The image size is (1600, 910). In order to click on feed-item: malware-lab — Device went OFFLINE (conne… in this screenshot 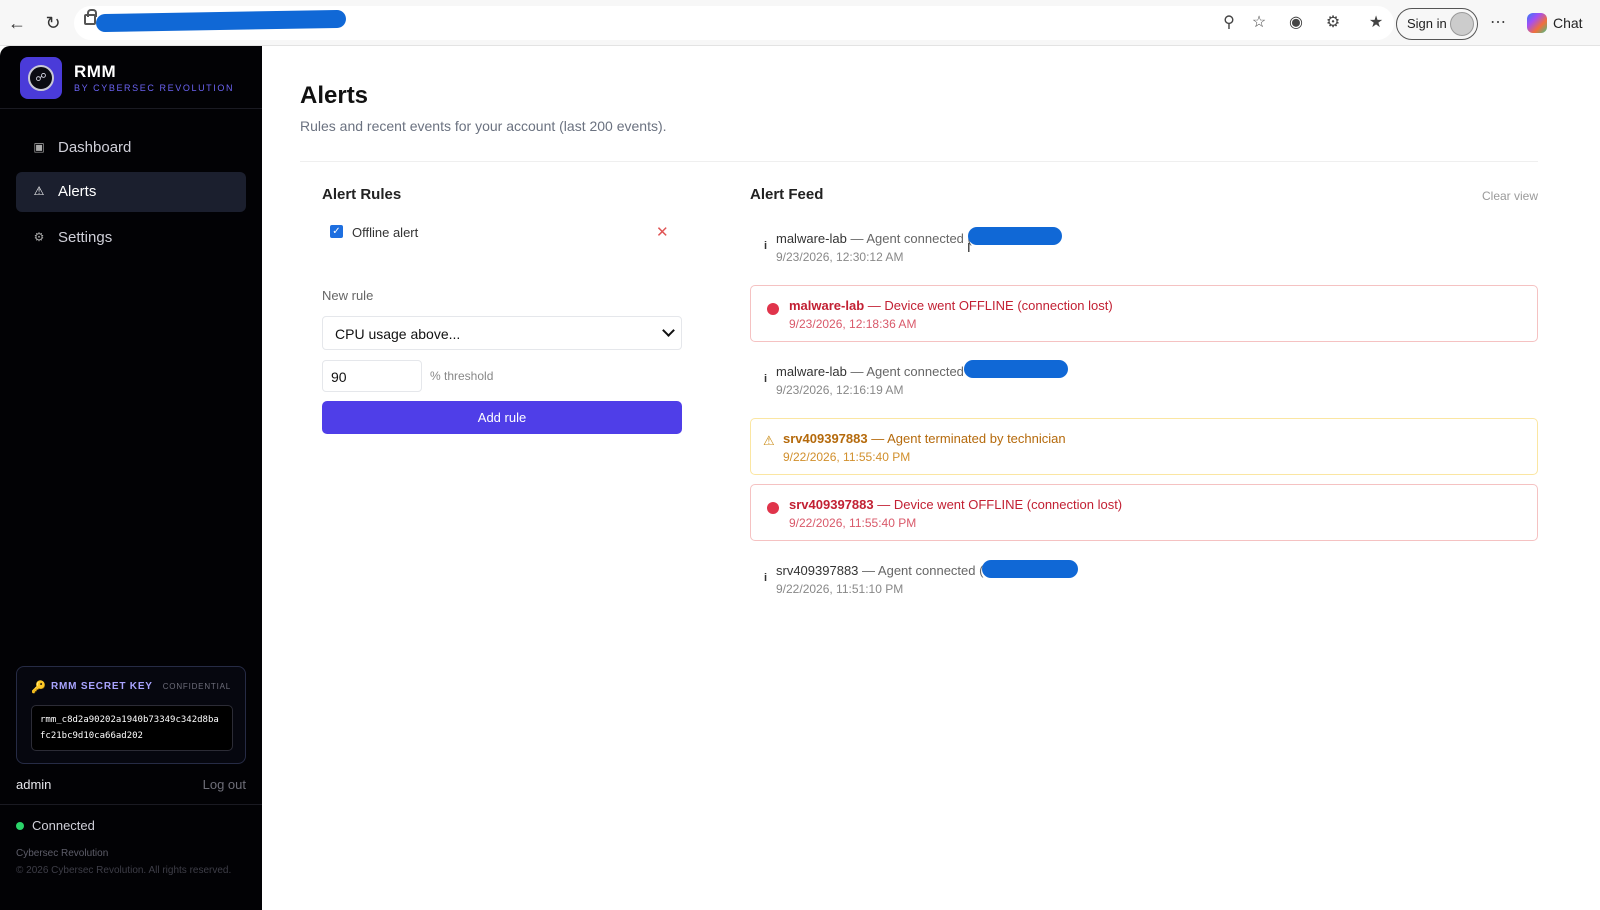, I will do `click(1144, 313)`.